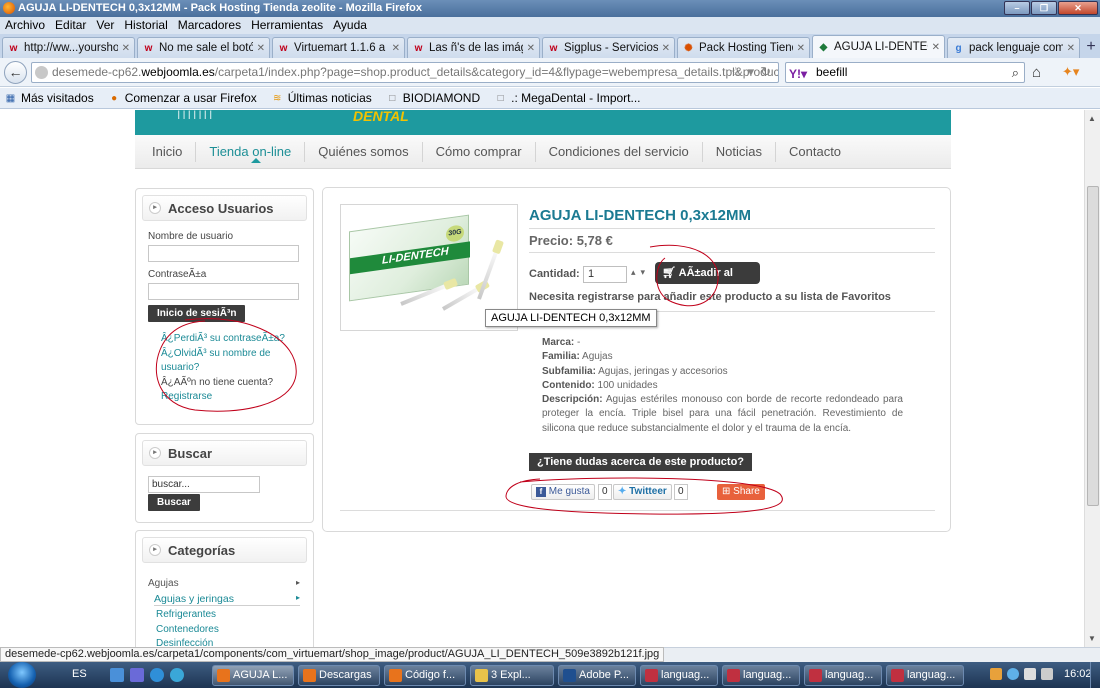 Image resolution: width=1100 pixels, height=688 pixels. I want to click on quantity-stepper: ▴▾, so click(640, 272).